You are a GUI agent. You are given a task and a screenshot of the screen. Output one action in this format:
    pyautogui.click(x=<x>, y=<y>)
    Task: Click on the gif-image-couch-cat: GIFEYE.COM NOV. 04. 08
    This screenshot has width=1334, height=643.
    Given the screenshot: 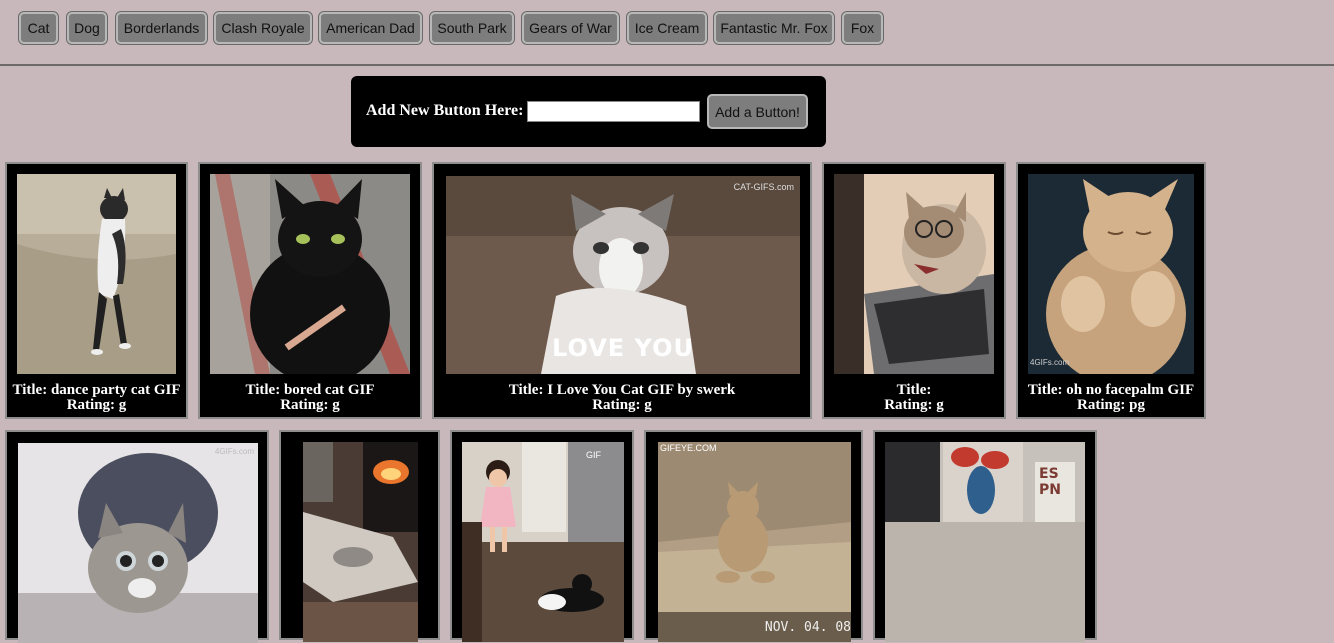 What is the action you would take?
    pyautogui.click(x=754, y=542)
    